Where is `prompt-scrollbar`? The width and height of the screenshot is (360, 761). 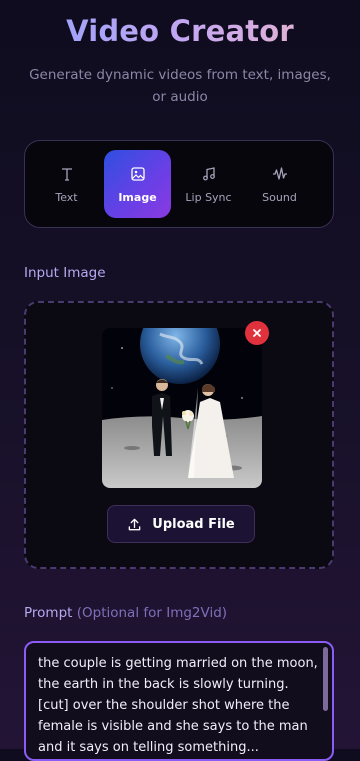 prompt-scrollbar is located at coordinates (325, 679).